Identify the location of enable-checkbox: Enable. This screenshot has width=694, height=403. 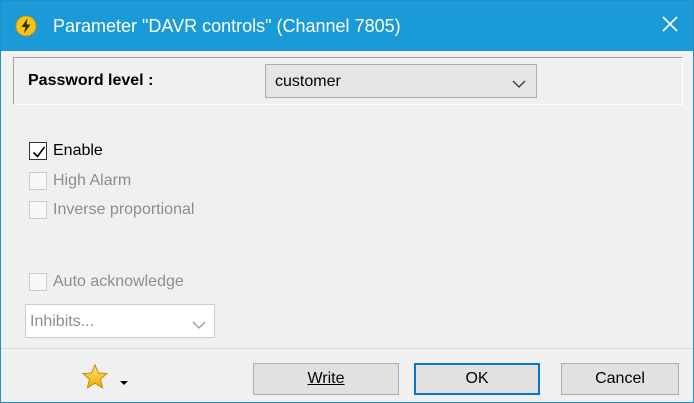
(159, 151).